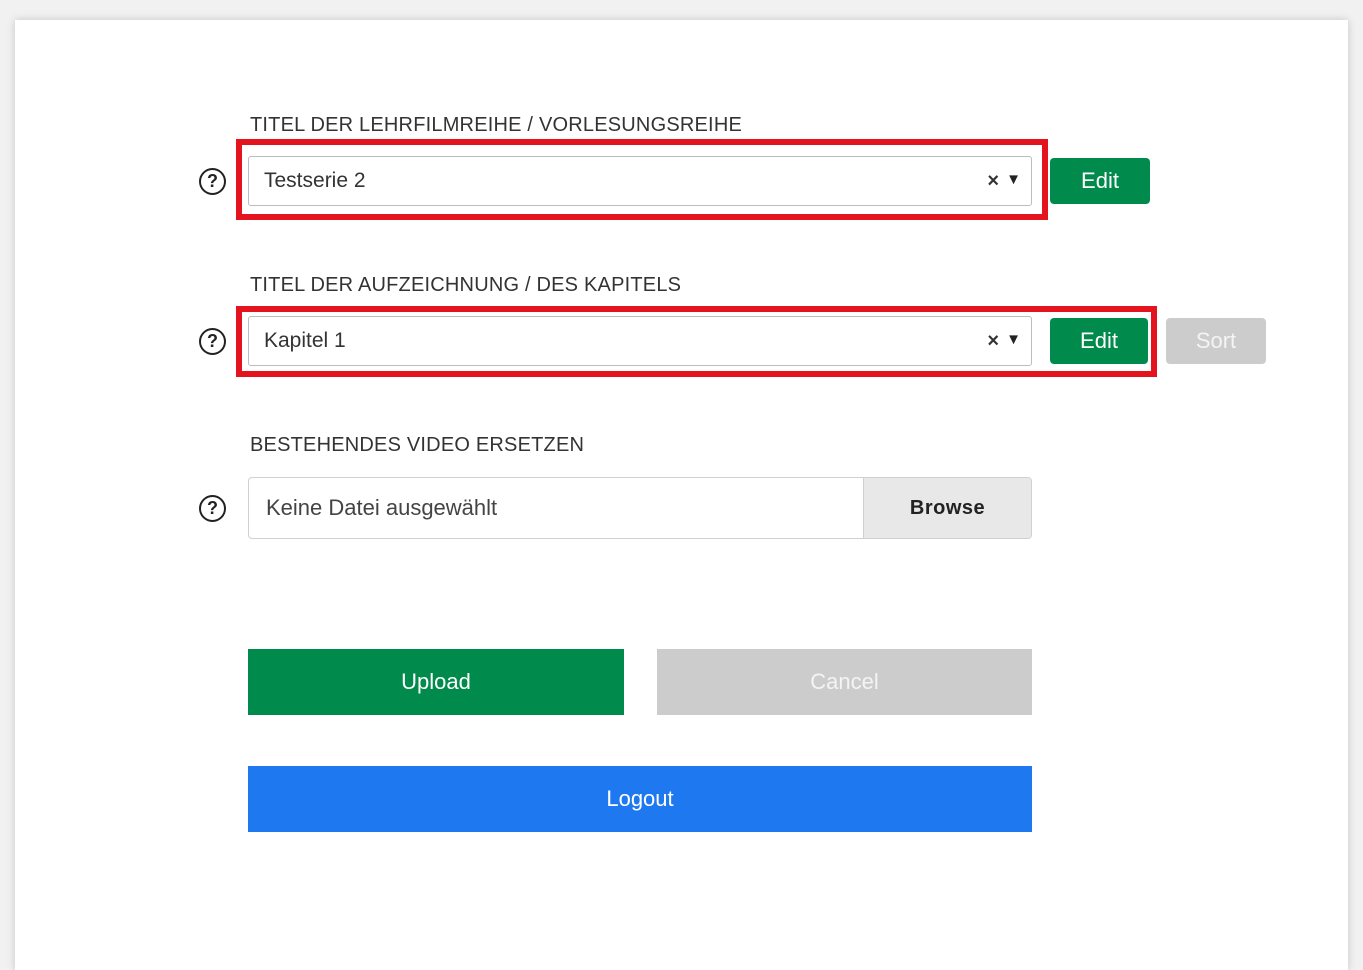 Image resolution: width=1363 pixels, height=970 pixels. I want to click on upload-button: Upload, so click(436, 682).